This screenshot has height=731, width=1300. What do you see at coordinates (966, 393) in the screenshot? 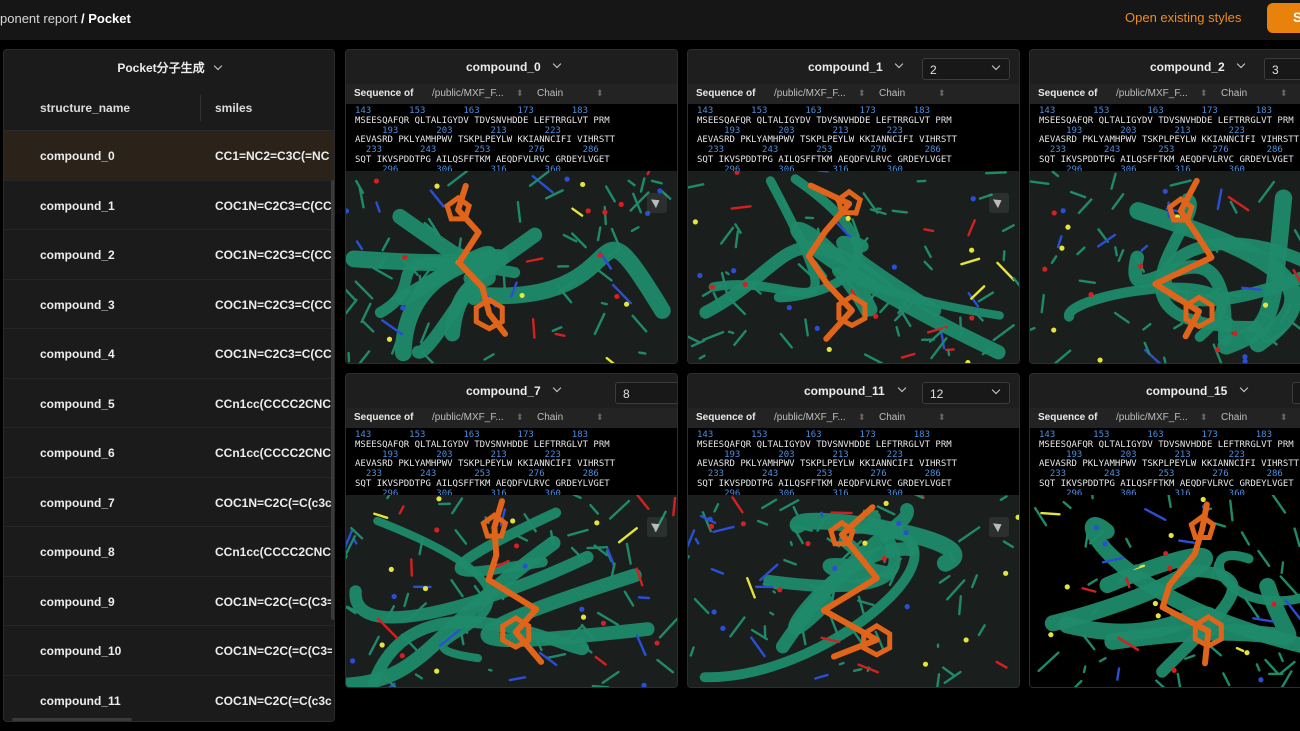
I see `pose-select: 12` at bounding box center [966, 393].